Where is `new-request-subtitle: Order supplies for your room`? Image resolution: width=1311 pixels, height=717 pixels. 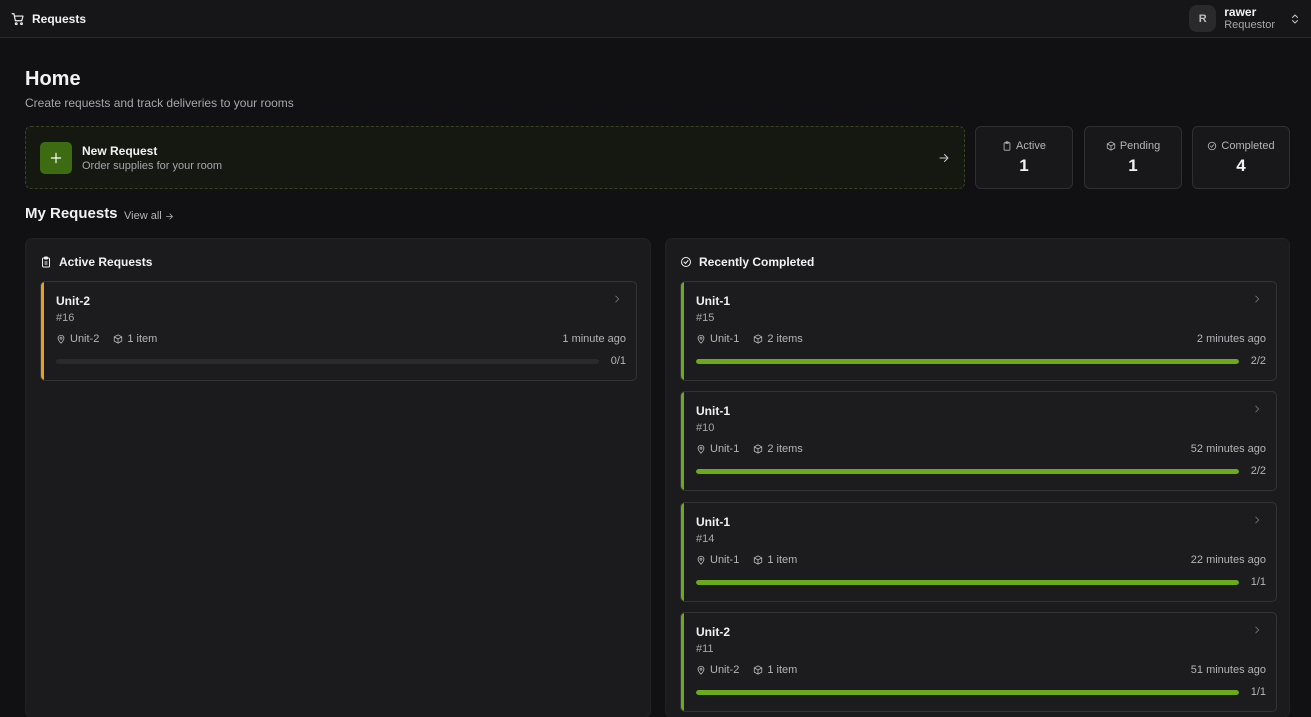
new-request-subtitle: Order supplies for your room is located at coordinates (152, 165).